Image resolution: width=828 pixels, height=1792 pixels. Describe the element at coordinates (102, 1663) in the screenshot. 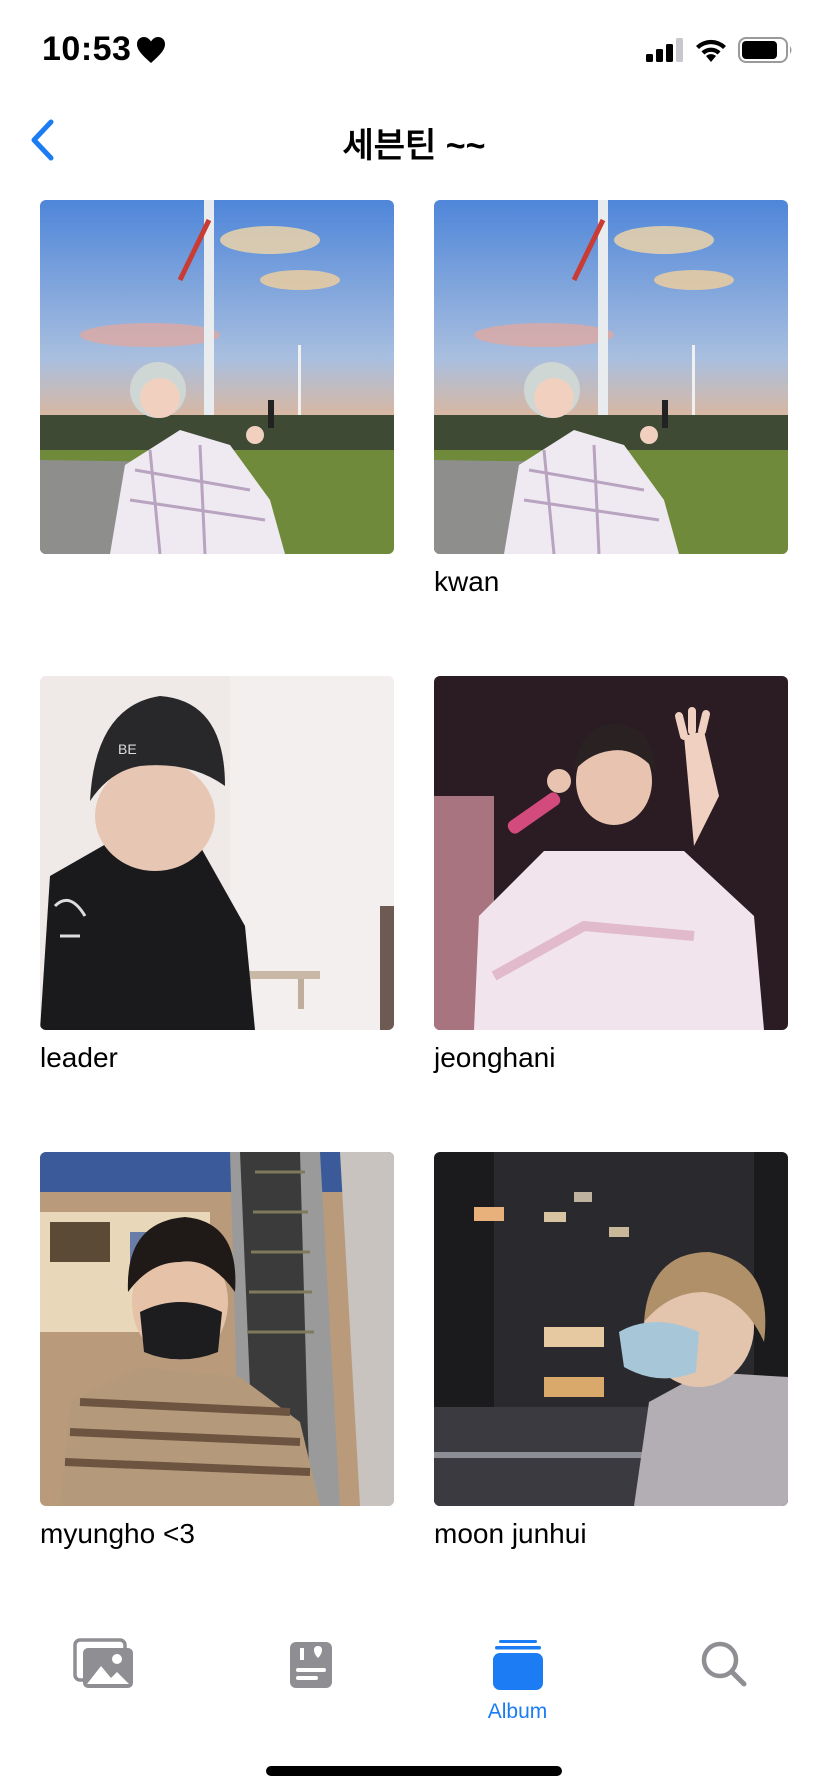

I see `photos-library-icon` at that location.